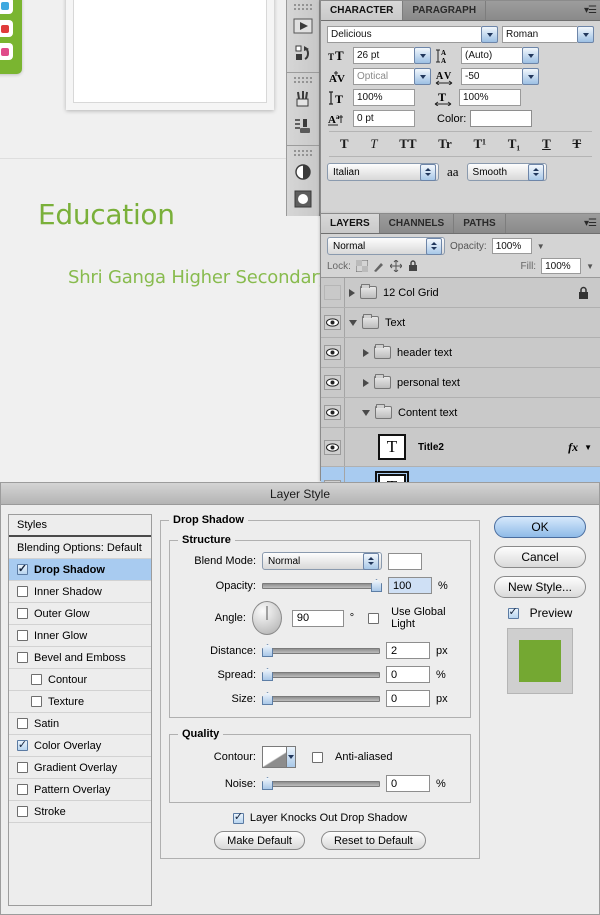 Image resolution: width=600 pixels, height=915 pixels. Describe the element at coordinates (238, 818) in the screenshot. I see `layer-knocks-out-checkbox` at that location.